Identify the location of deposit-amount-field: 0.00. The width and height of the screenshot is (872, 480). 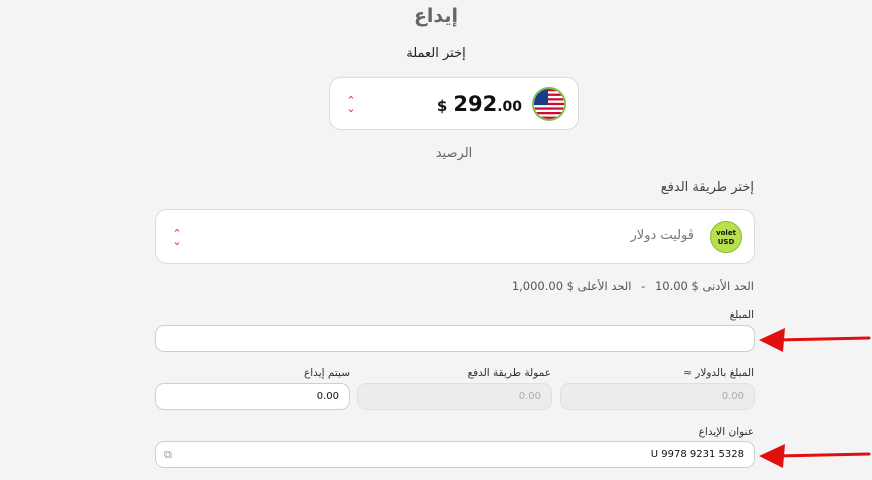
(252, 396).